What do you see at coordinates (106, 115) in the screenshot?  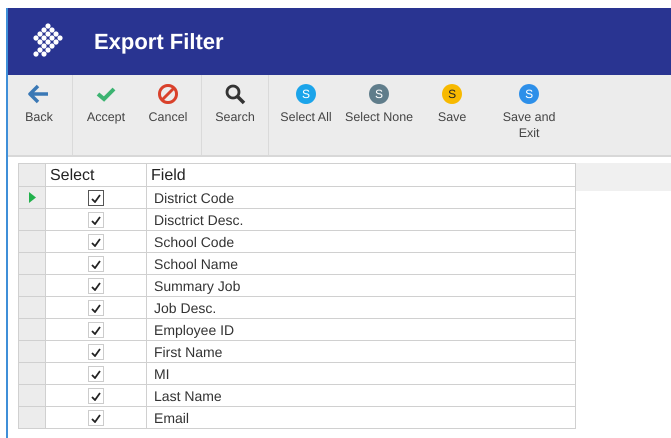 I see `accept-button: Accept` at bounding box center [106, 115].